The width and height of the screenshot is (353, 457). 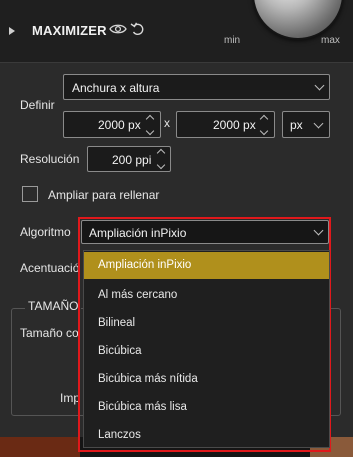 What do you see at coordinates (45, 232) in the screenshot?
I see `algoritmo-label: Algoritmo` at bounding box center [45, 232].